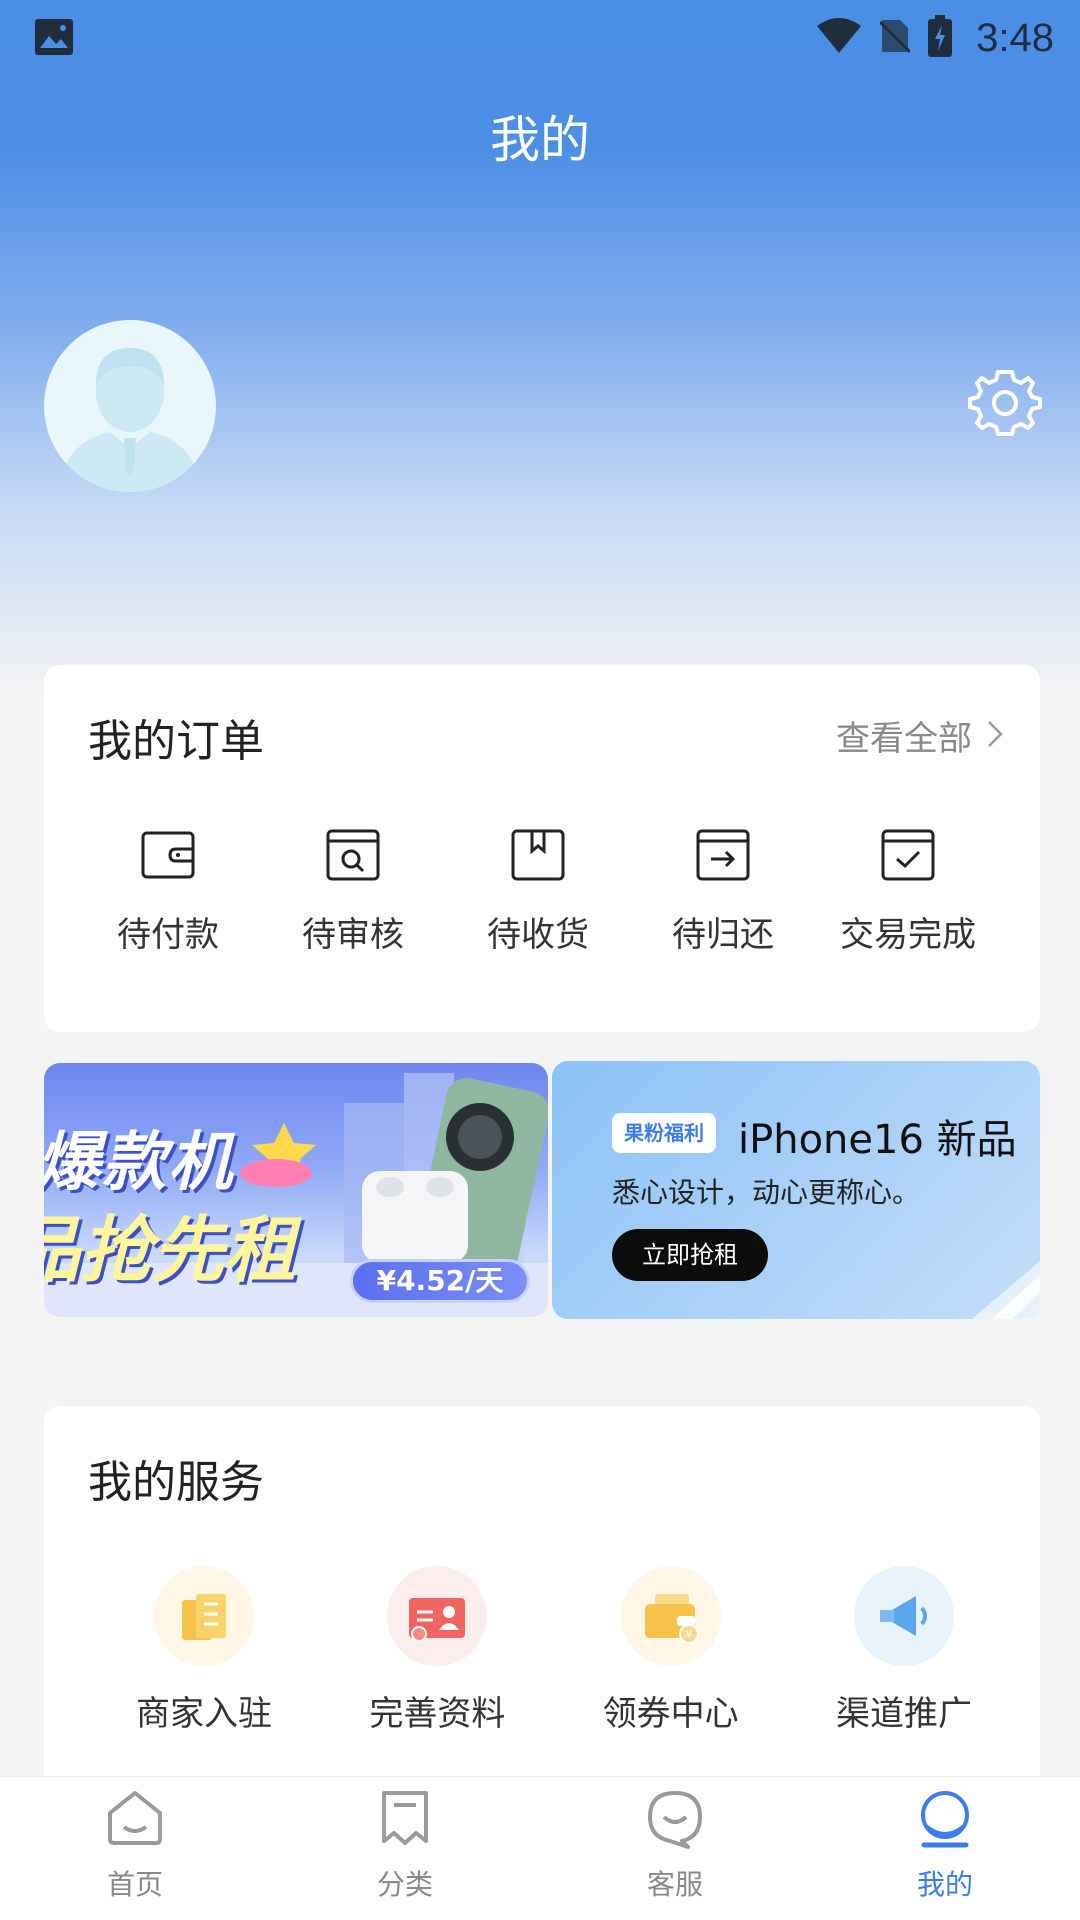 The height and width of the screenshot is (1920, 1080). Describe the element at coordinates (940, 38) in the screenshot. I see `battery-icon` at that location.